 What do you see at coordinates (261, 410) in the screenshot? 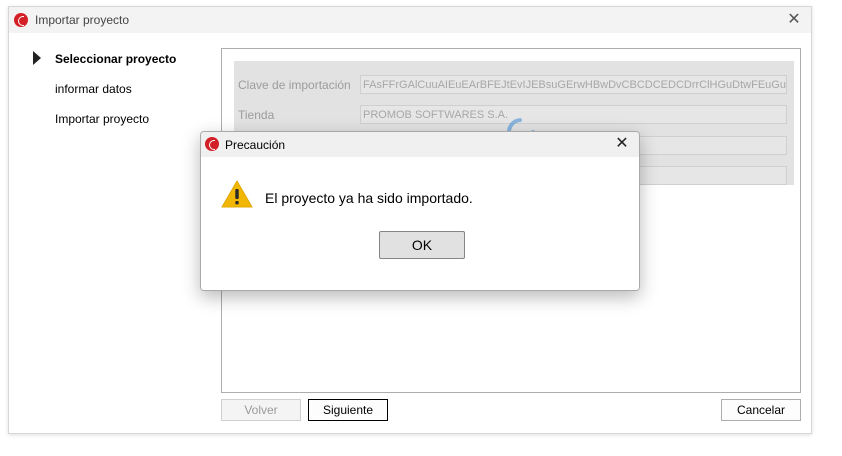
I see `back-button: Volver` at bounding box center [261, 410].